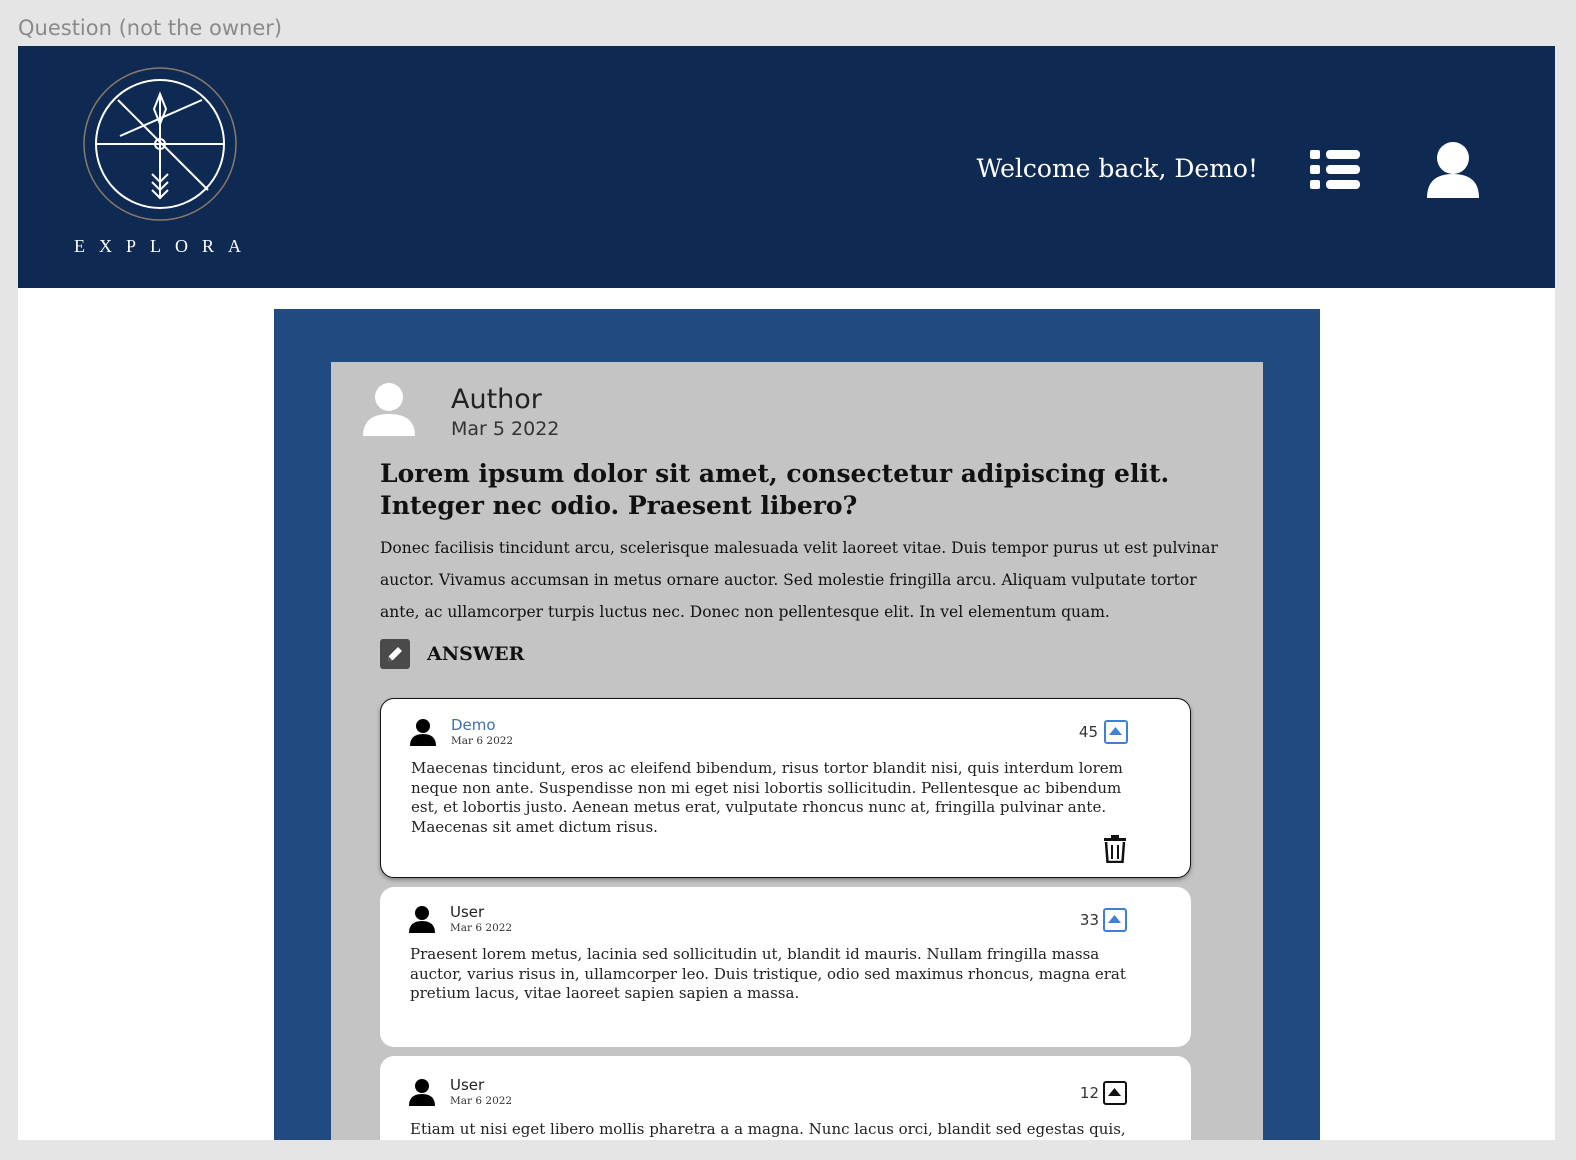 The width and height of the screenshot is (1576, 1160). Describe the element at coordinates (150, 28) in the screenshot. I see `frame-label: Question (not the owner)` at that location.